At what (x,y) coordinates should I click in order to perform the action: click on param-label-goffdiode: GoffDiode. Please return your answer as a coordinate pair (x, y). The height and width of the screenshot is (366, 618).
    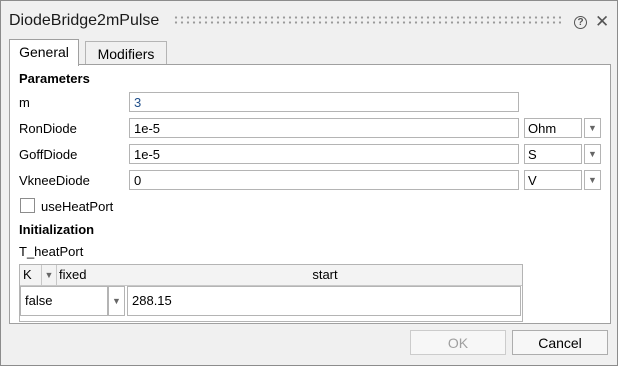
    Looking at the image, I should click on (48, 154).